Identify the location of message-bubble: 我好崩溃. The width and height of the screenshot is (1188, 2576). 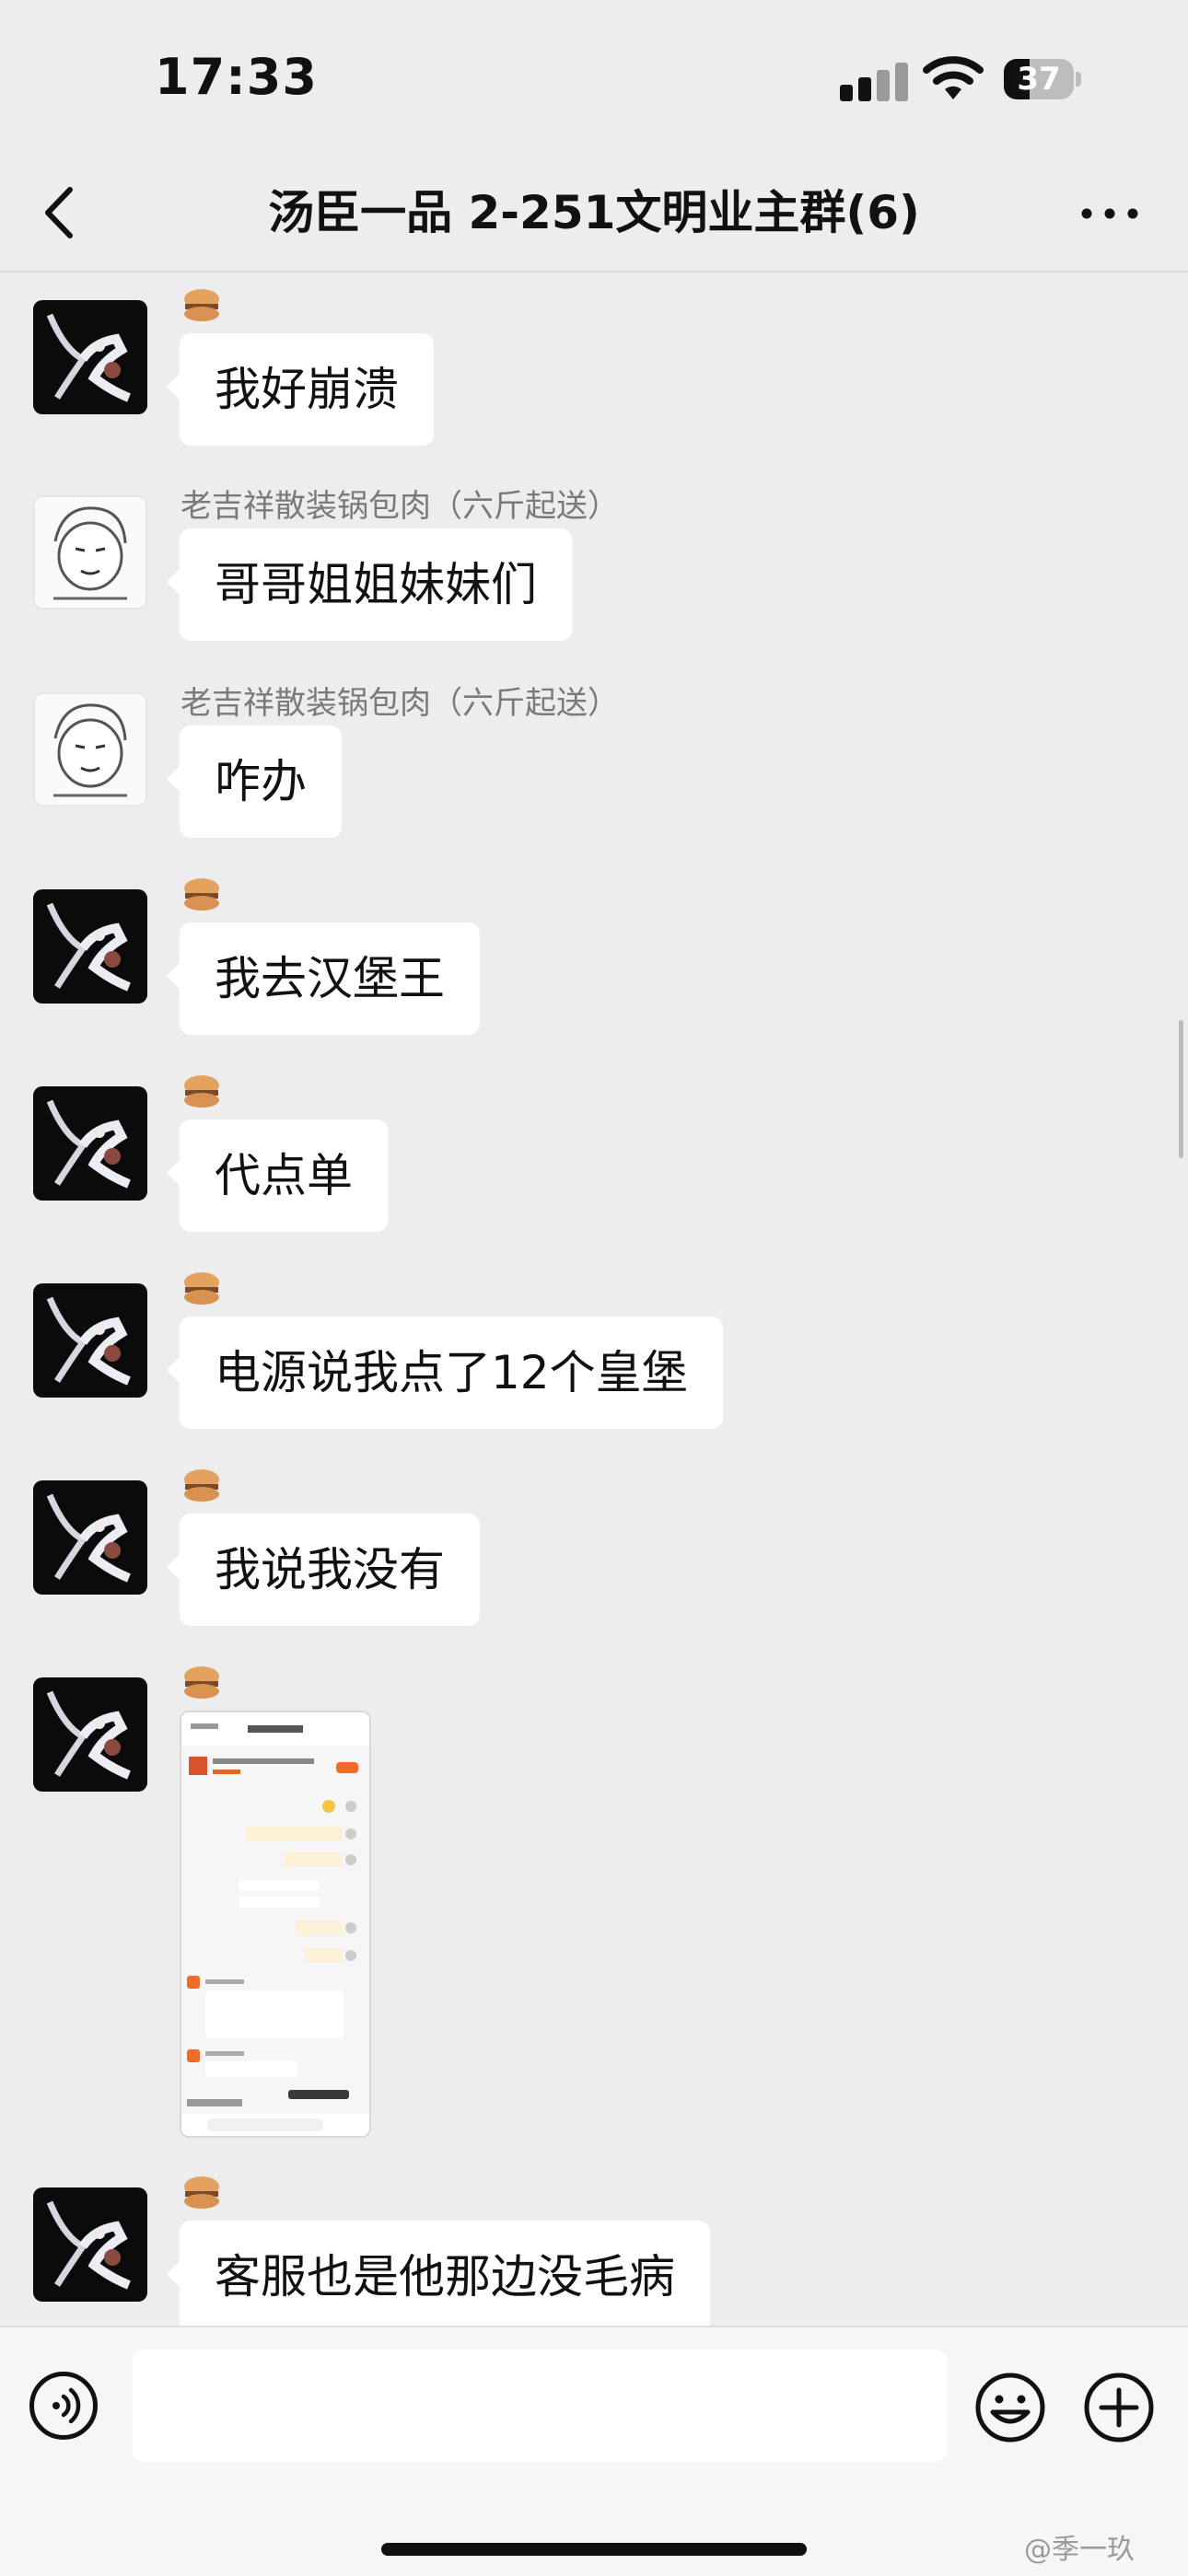
(300, 389).